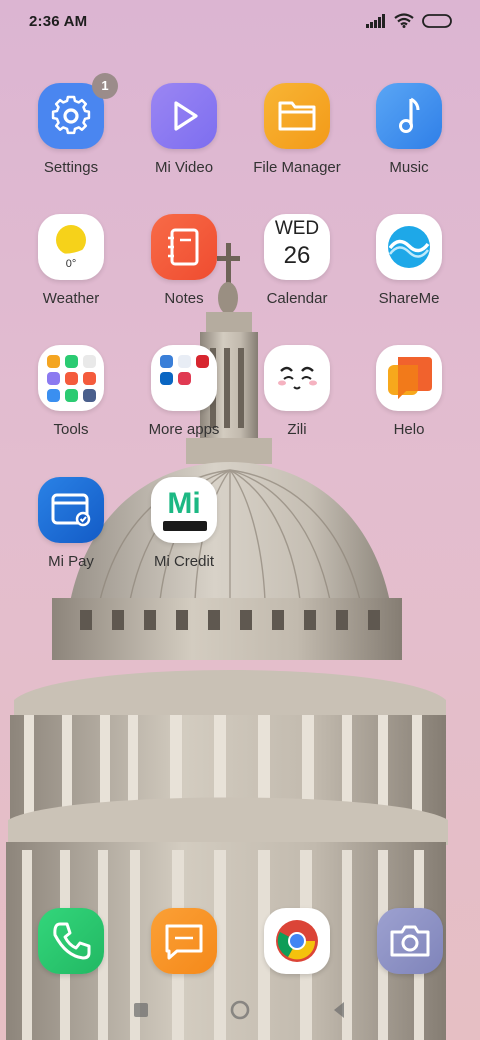  I want to click on app-helo: Helo, so click(409, 405).